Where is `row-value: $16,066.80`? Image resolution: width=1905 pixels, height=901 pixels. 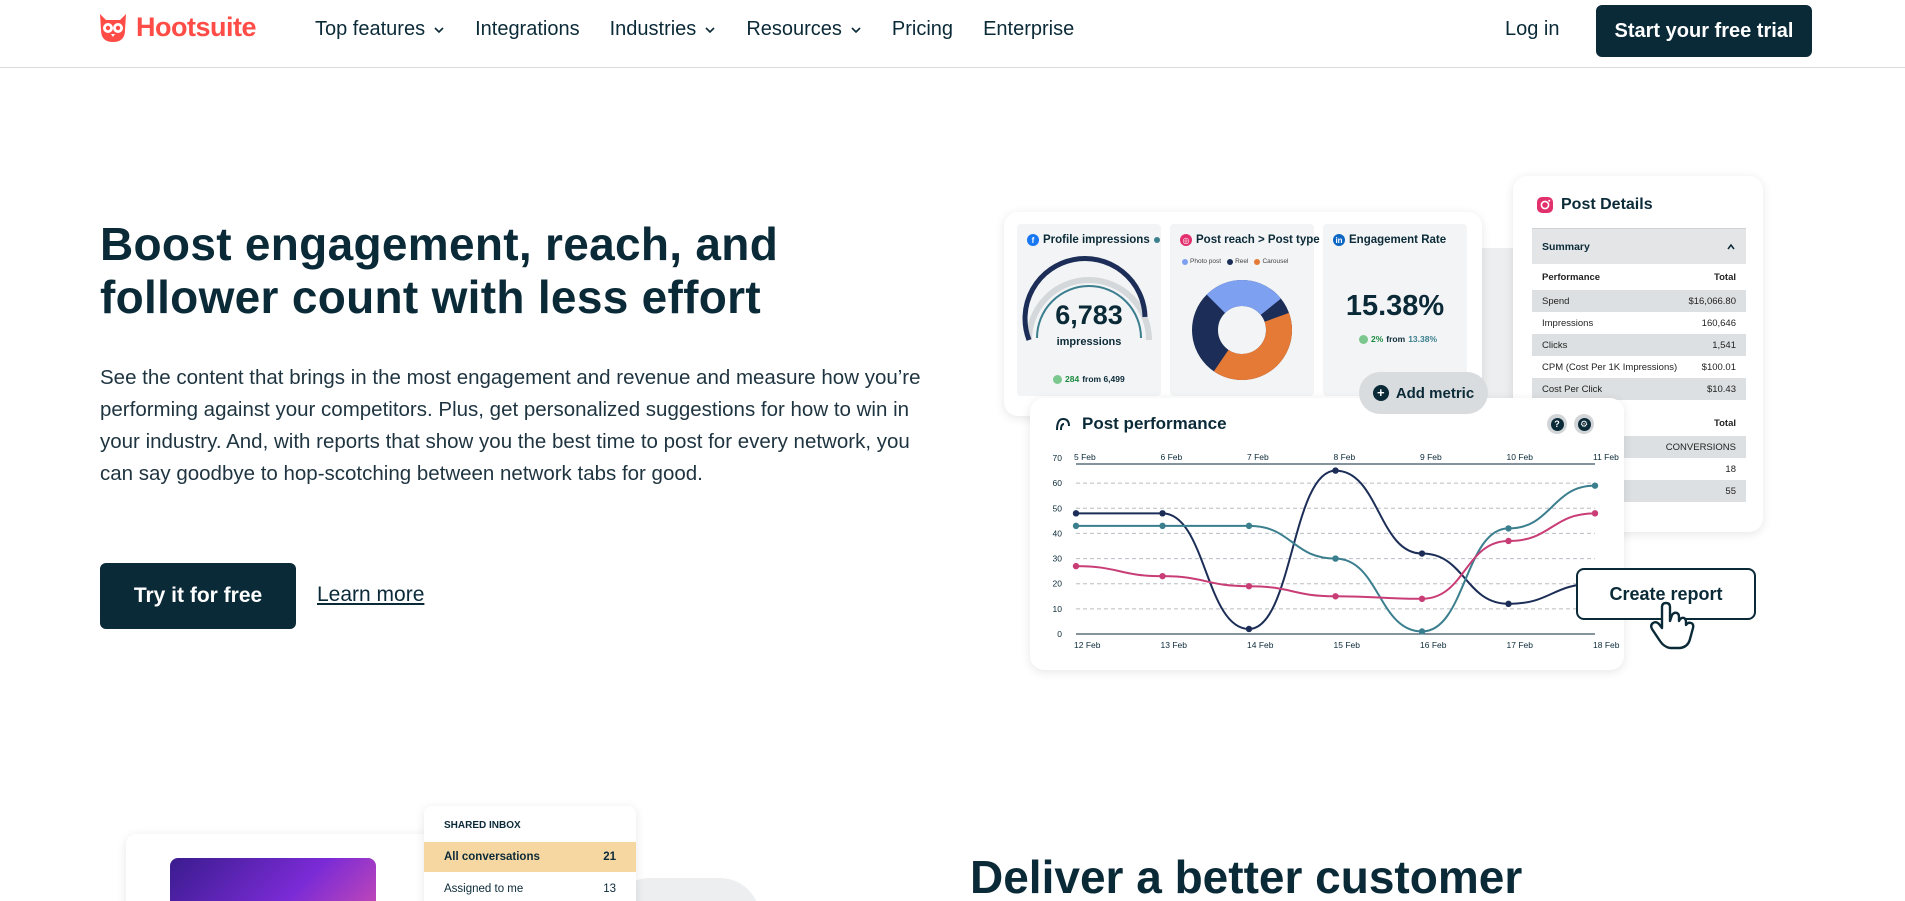 row-value: $16,066.80 is located at coordinates (1712, 301).